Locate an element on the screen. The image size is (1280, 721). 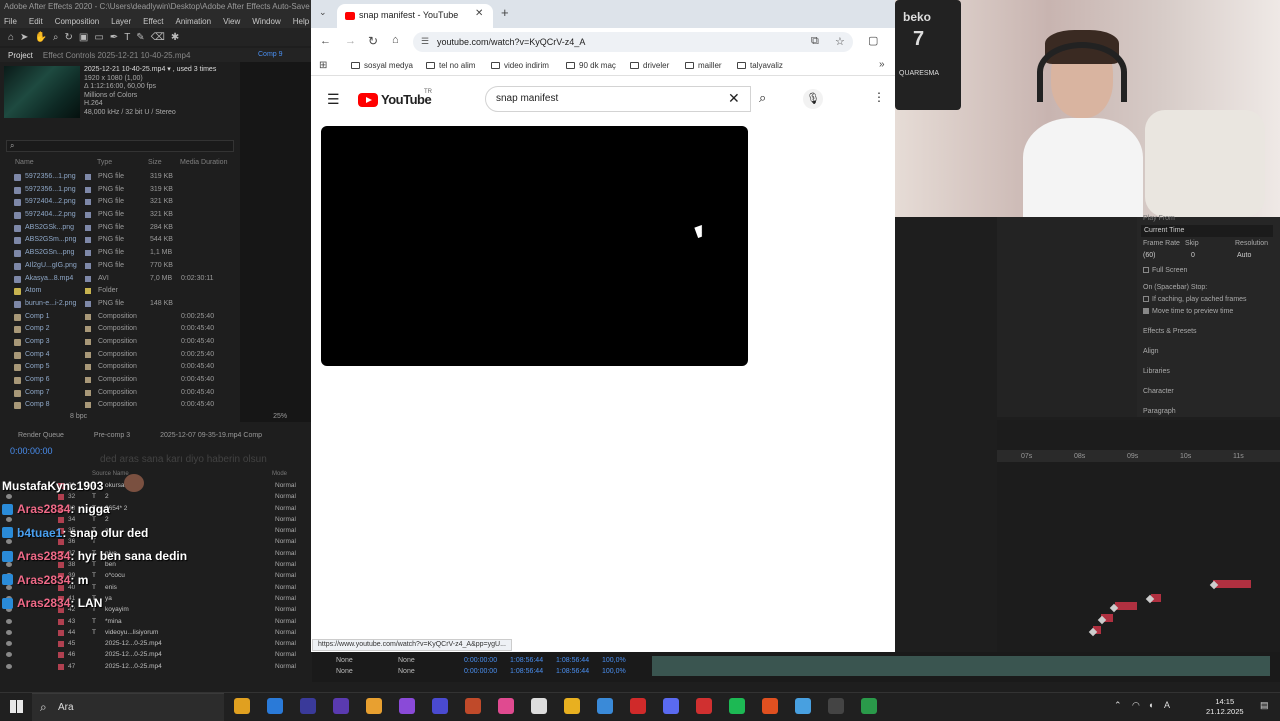
project-item: ABS2GSm...png PNG file 544 KB is located at coordinates (120, 240).